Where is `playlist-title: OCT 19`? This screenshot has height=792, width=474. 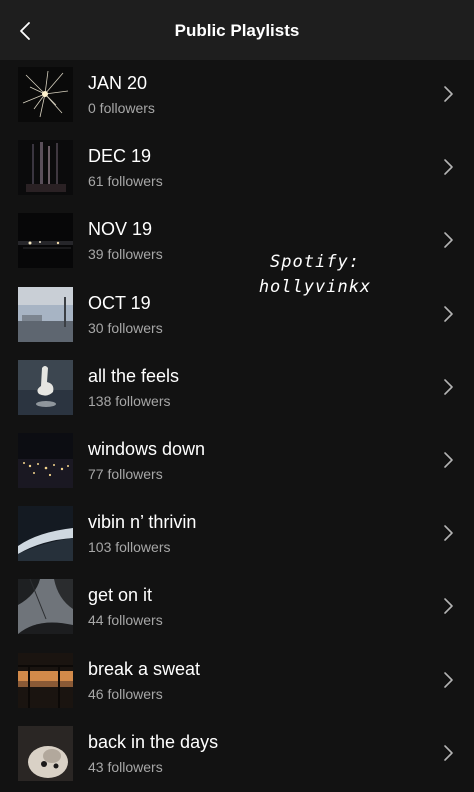
playlist-title: OCT 19 is located at coordinates (119, 302).